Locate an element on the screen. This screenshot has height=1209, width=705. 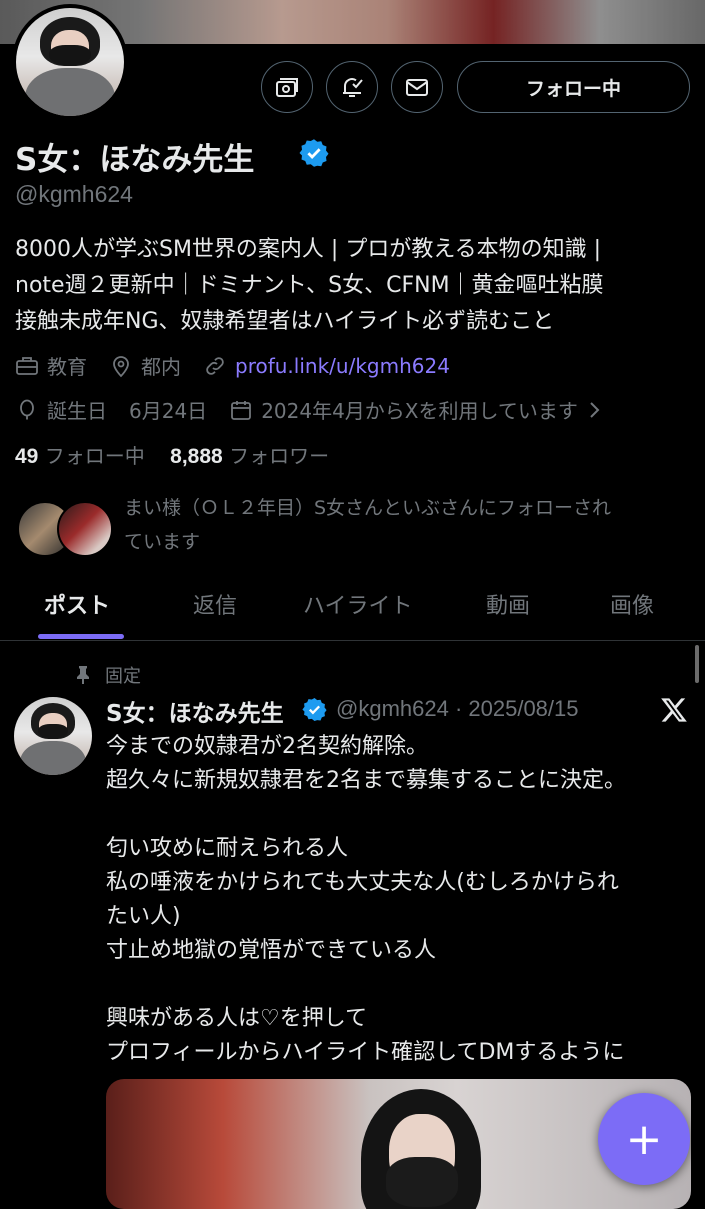
active-tab-indicator is located at coordinates (81, 636).